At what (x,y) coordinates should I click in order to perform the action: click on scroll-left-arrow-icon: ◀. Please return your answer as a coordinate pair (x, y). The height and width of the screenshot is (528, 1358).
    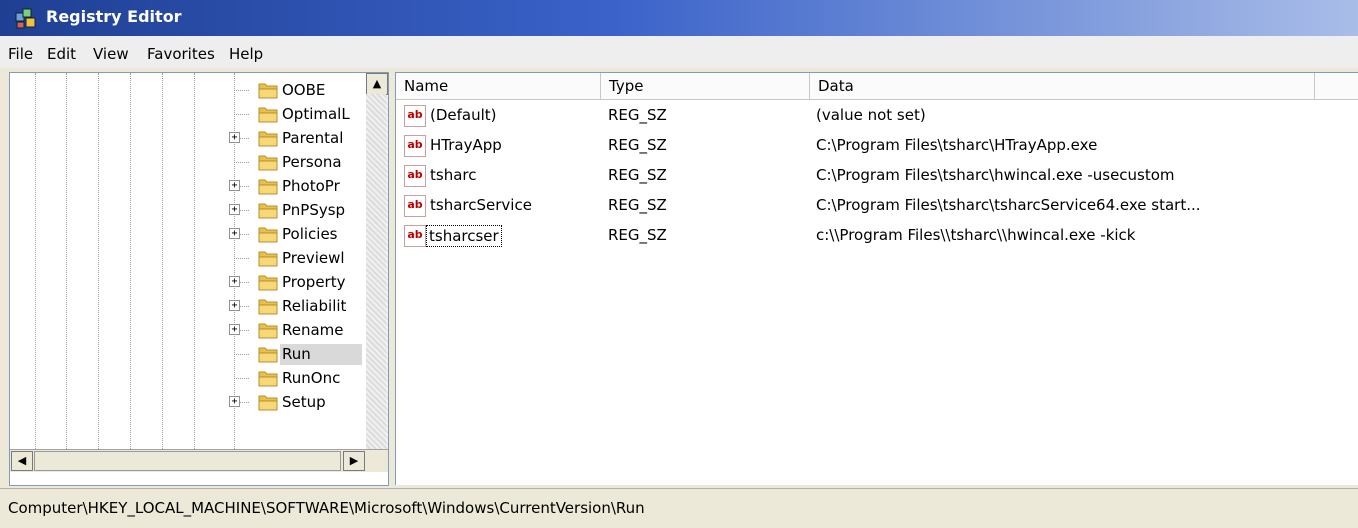
    Looking at the image, I should click on (22, 461).